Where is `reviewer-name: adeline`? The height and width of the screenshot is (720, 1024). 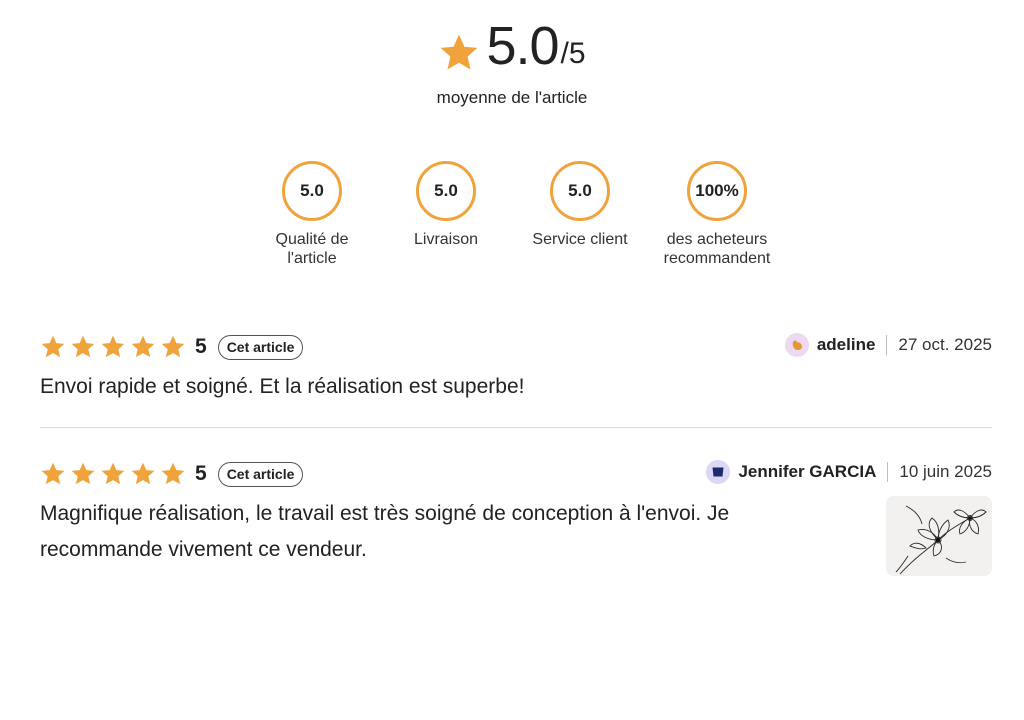 reviewer-name: adeline is located at coordinates (846, 345).